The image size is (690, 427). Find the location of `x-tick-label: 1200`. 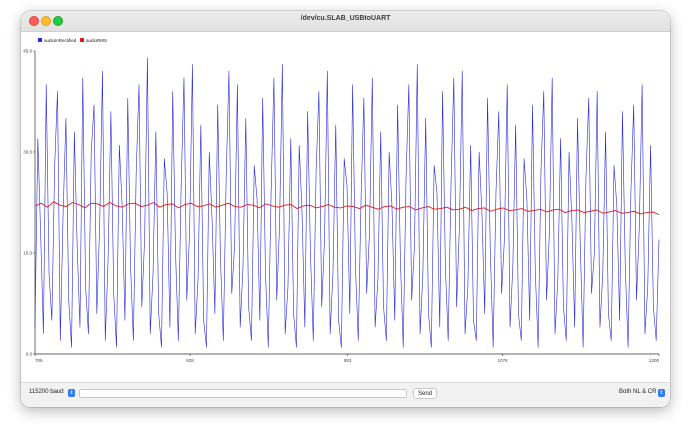

x-tick-label: 1200 is located at coordinates (654, 360).